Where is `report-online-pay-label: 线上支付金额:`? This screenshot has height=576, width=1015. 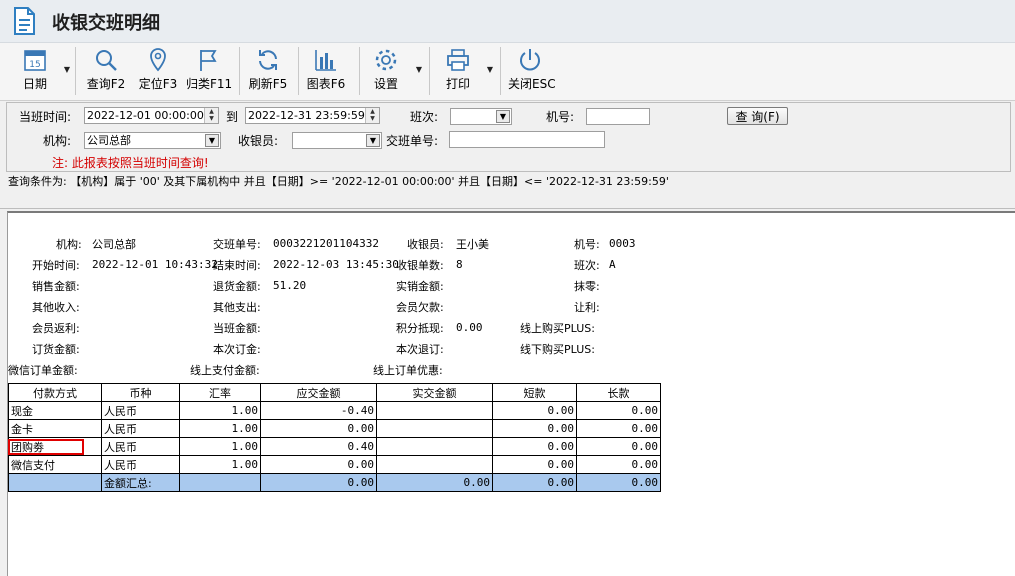
report-online-pay-label: 线上支付金额: is located at coordinates (225, 370).